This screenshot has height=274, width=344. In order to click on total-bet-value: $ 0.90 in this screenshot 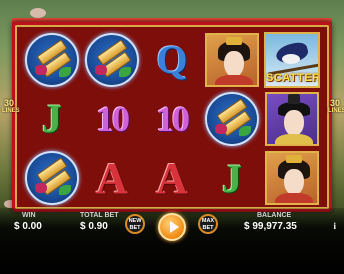, I will do `click(94, 226)`.